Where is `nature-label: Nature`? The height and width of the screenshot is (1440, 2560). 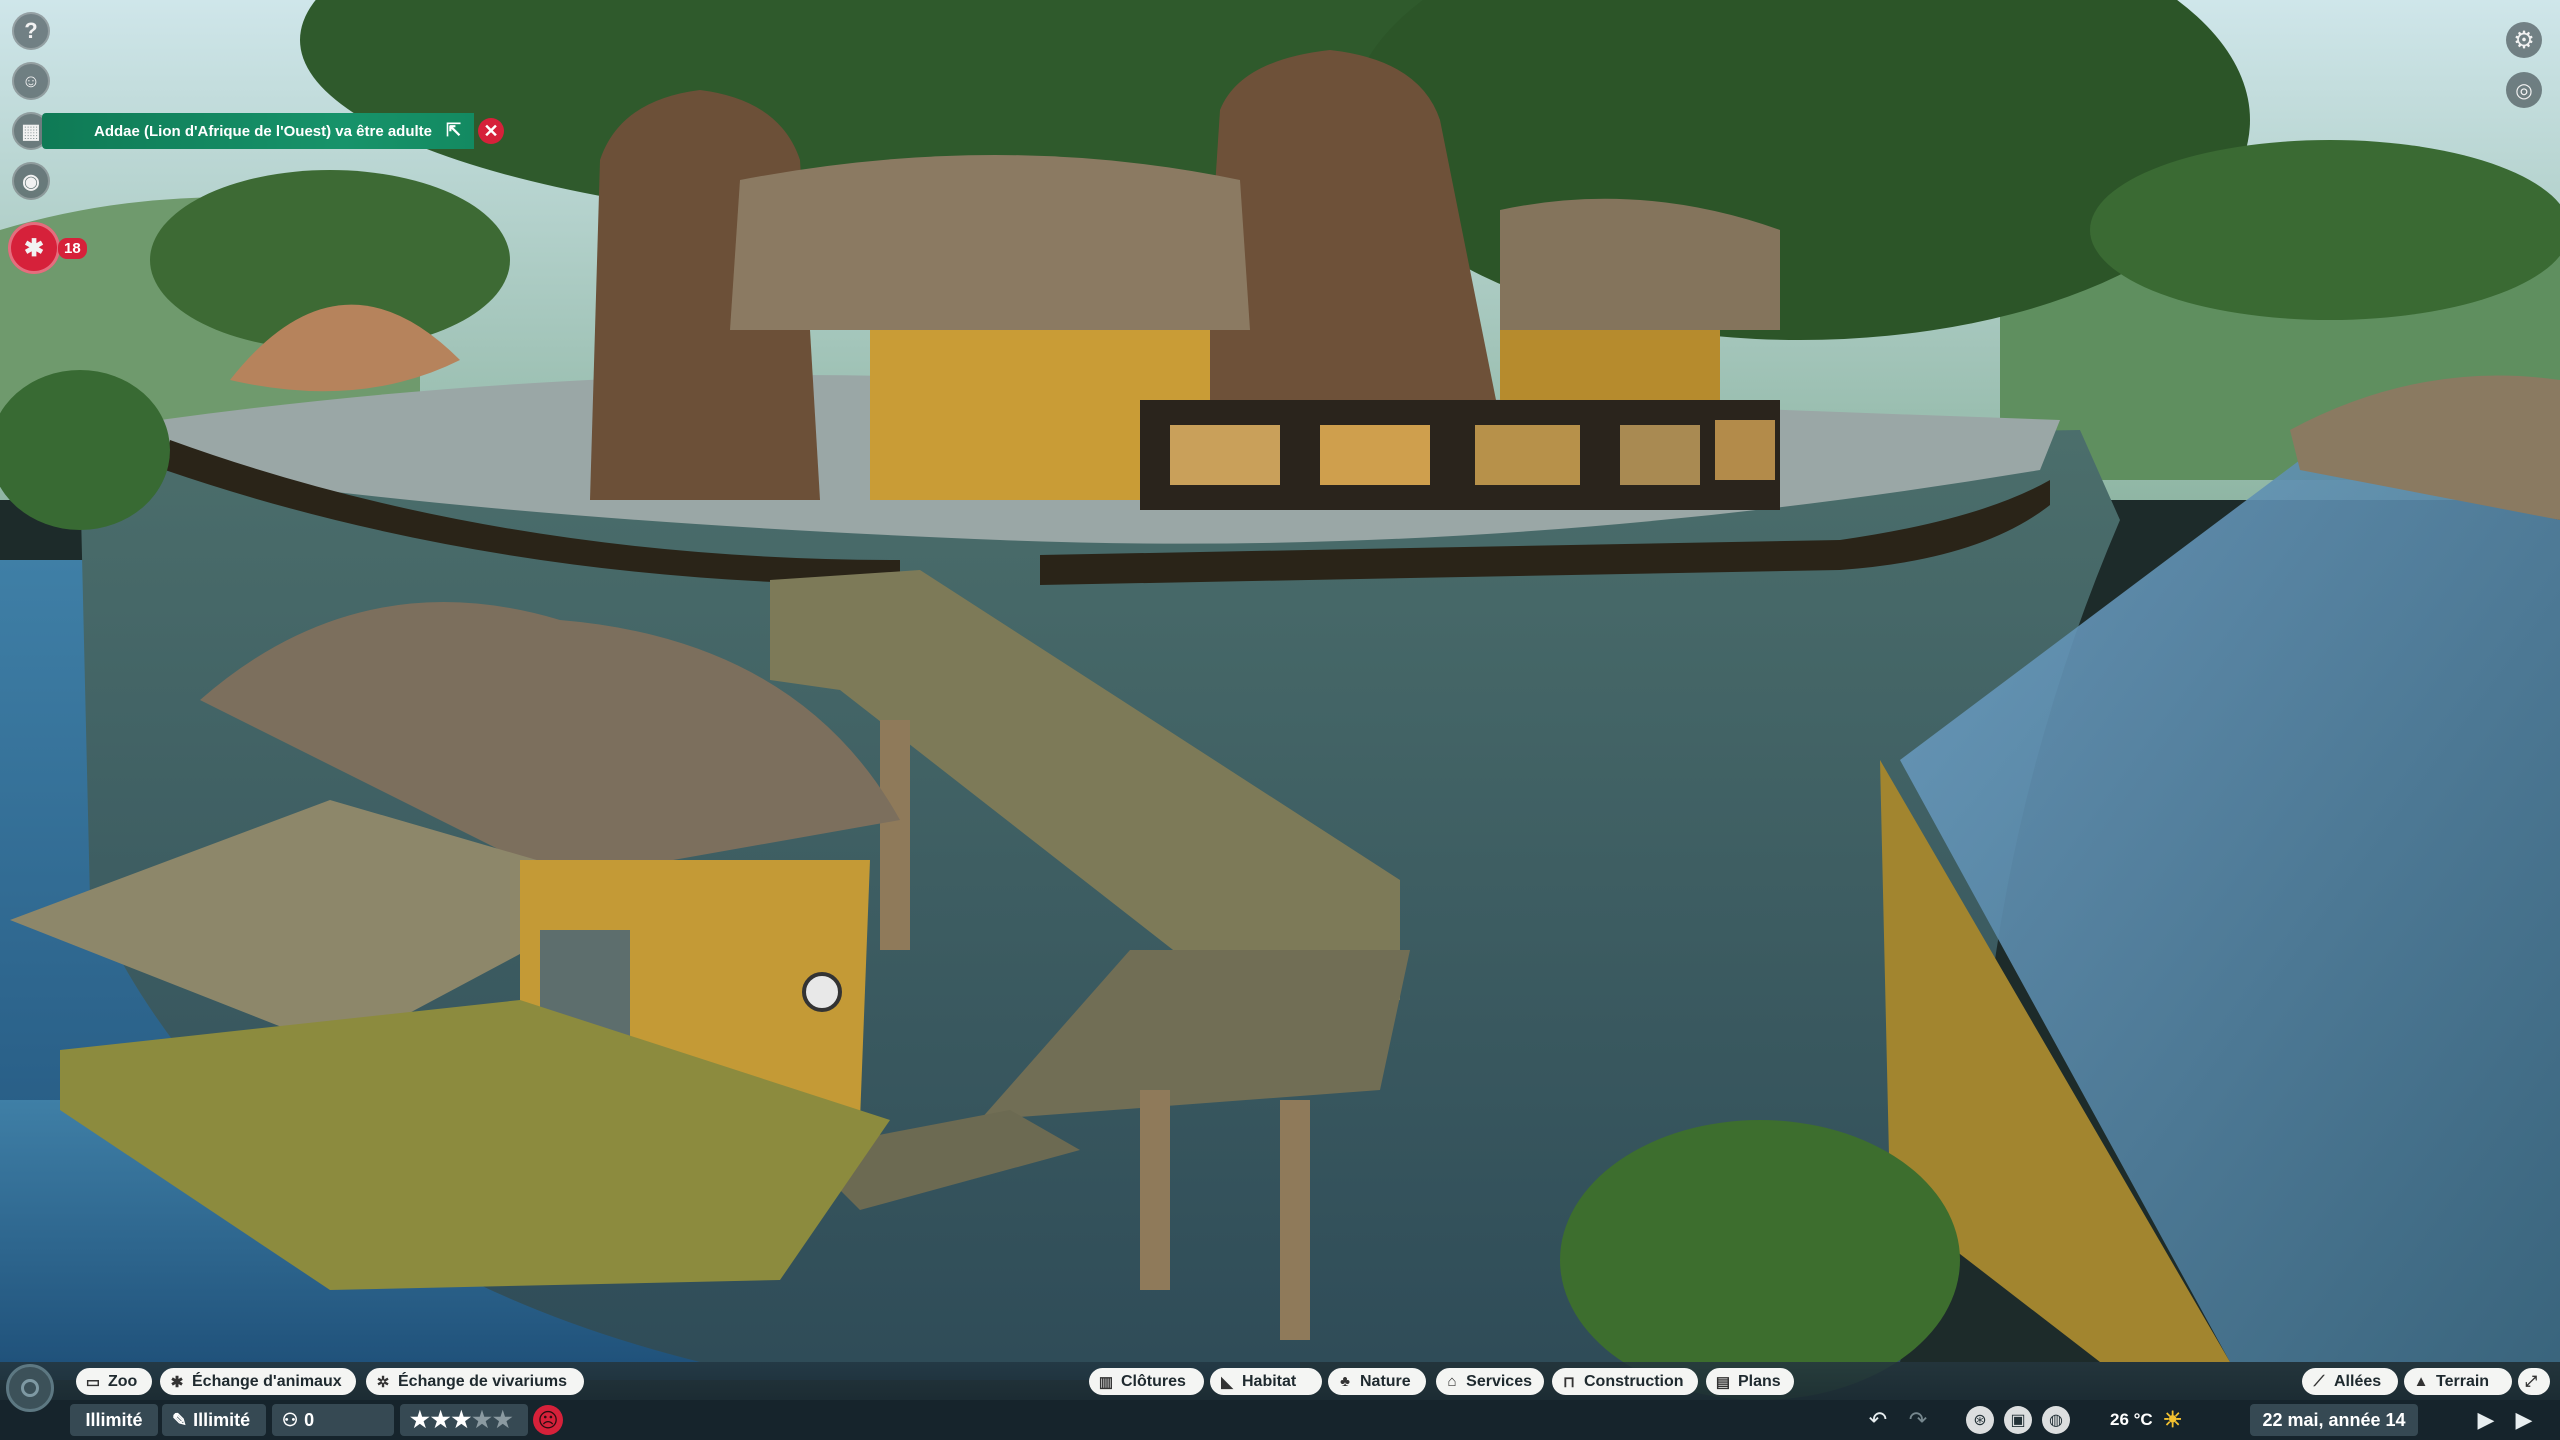 nature-label: Nature is located at coordinates (1385, 1381).